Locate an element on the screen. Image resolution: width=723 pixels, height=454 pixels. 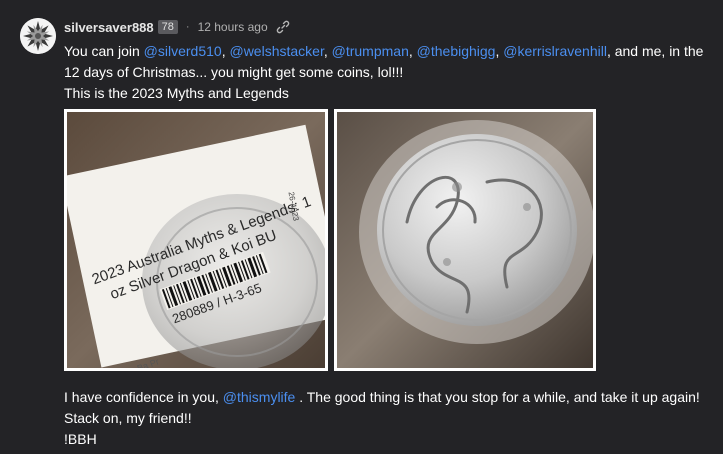
paragraph-text: This is the 2023 Myths and Legends is located at coordinates (176, 93).